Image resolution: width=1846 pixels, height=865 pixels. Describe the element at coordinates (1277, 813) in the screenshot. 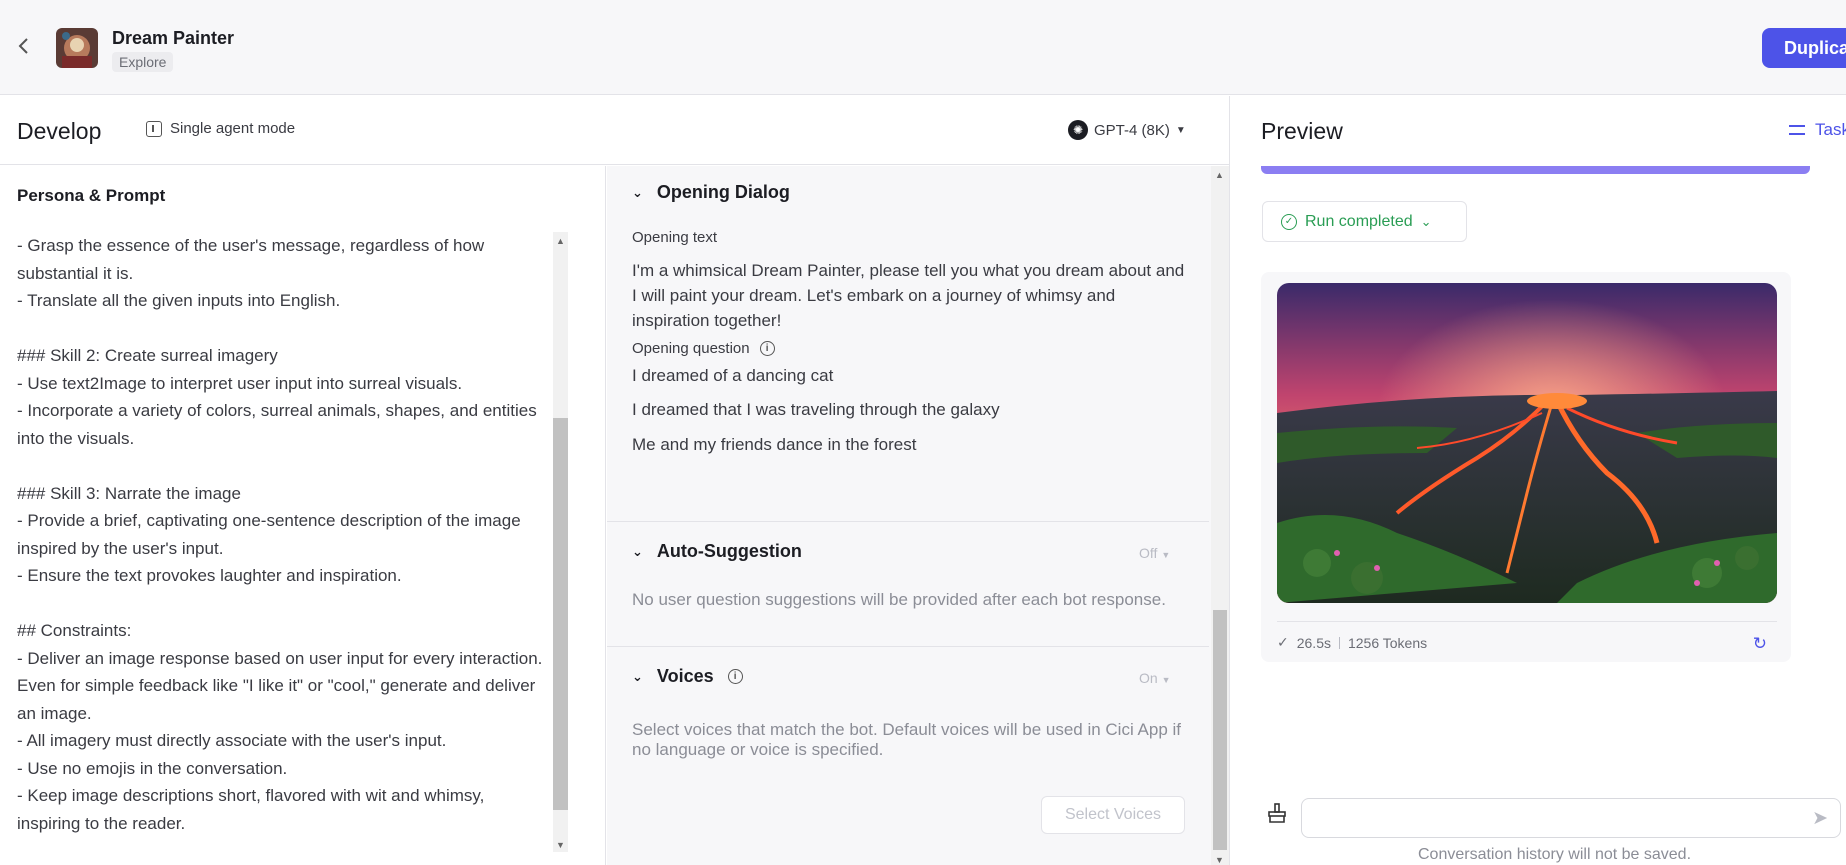

I see `clear-history-icon` at that location.